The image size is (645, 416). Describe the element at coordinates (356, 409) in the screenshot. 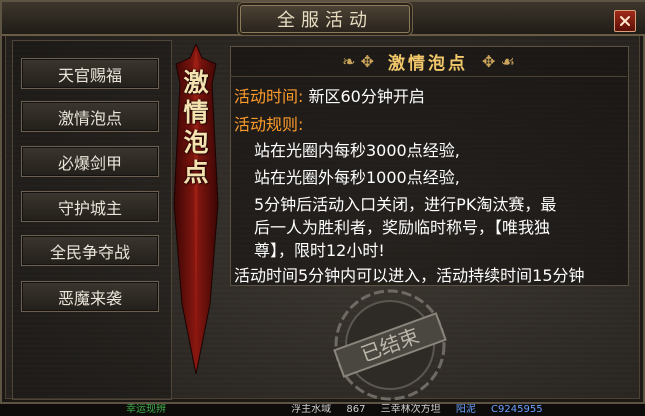

I see `bottom-text: 867` at that location.